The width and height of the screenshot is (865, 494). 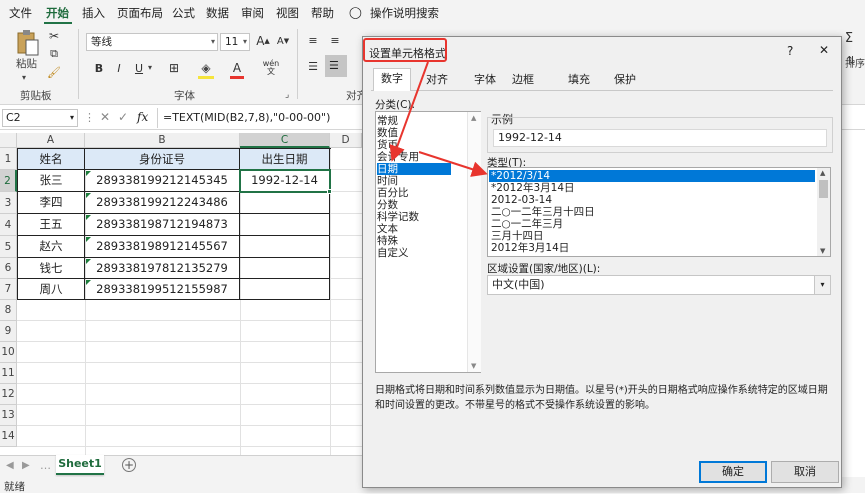 What do you see at coordinates (51, 225) in the screenshot?
I see `cell-name: 王五` at bounding box center [51, 225].